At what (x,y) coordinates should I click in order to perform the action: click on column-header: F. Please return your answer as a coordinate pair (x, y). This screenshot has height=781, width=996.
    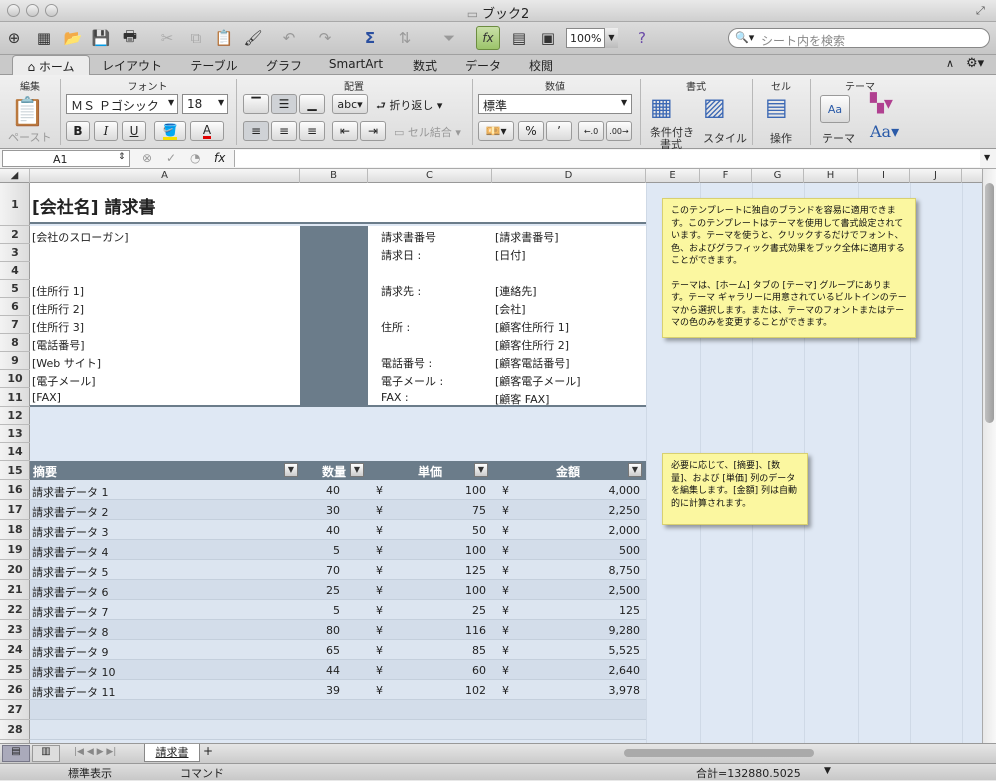
    Looking at the image, I should click on (726, 176).